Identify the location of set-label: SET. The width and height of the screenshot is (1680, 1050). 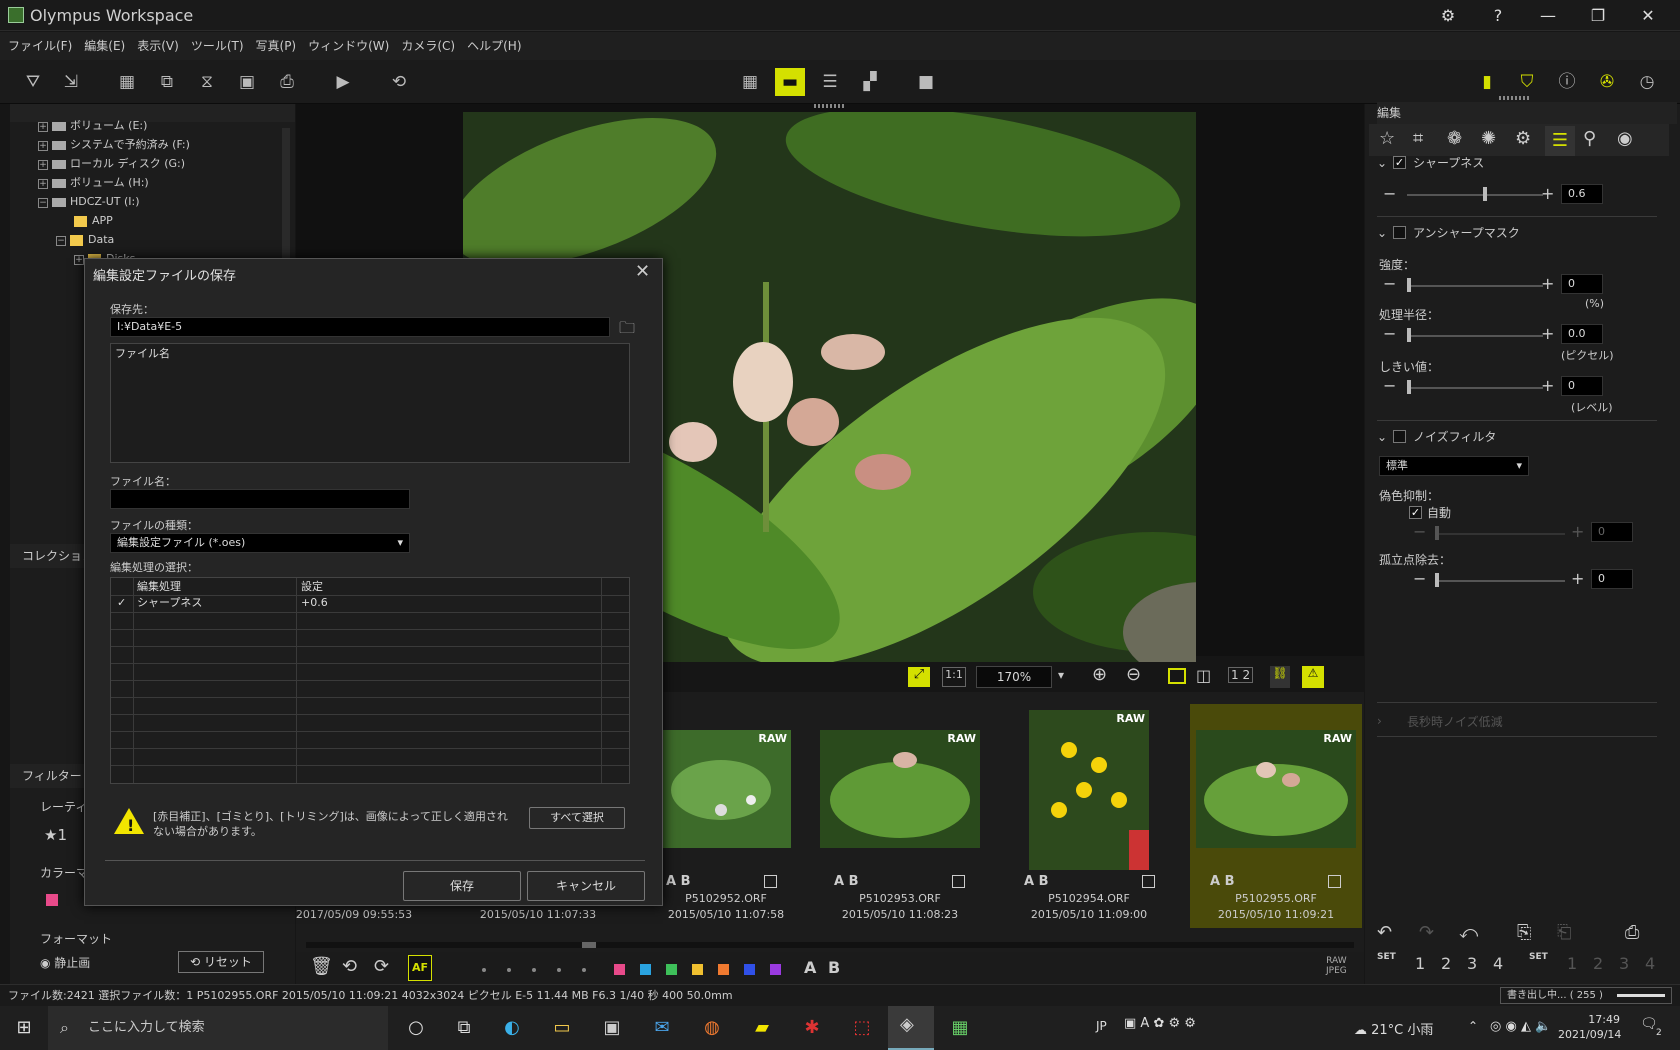
(1386, 957).